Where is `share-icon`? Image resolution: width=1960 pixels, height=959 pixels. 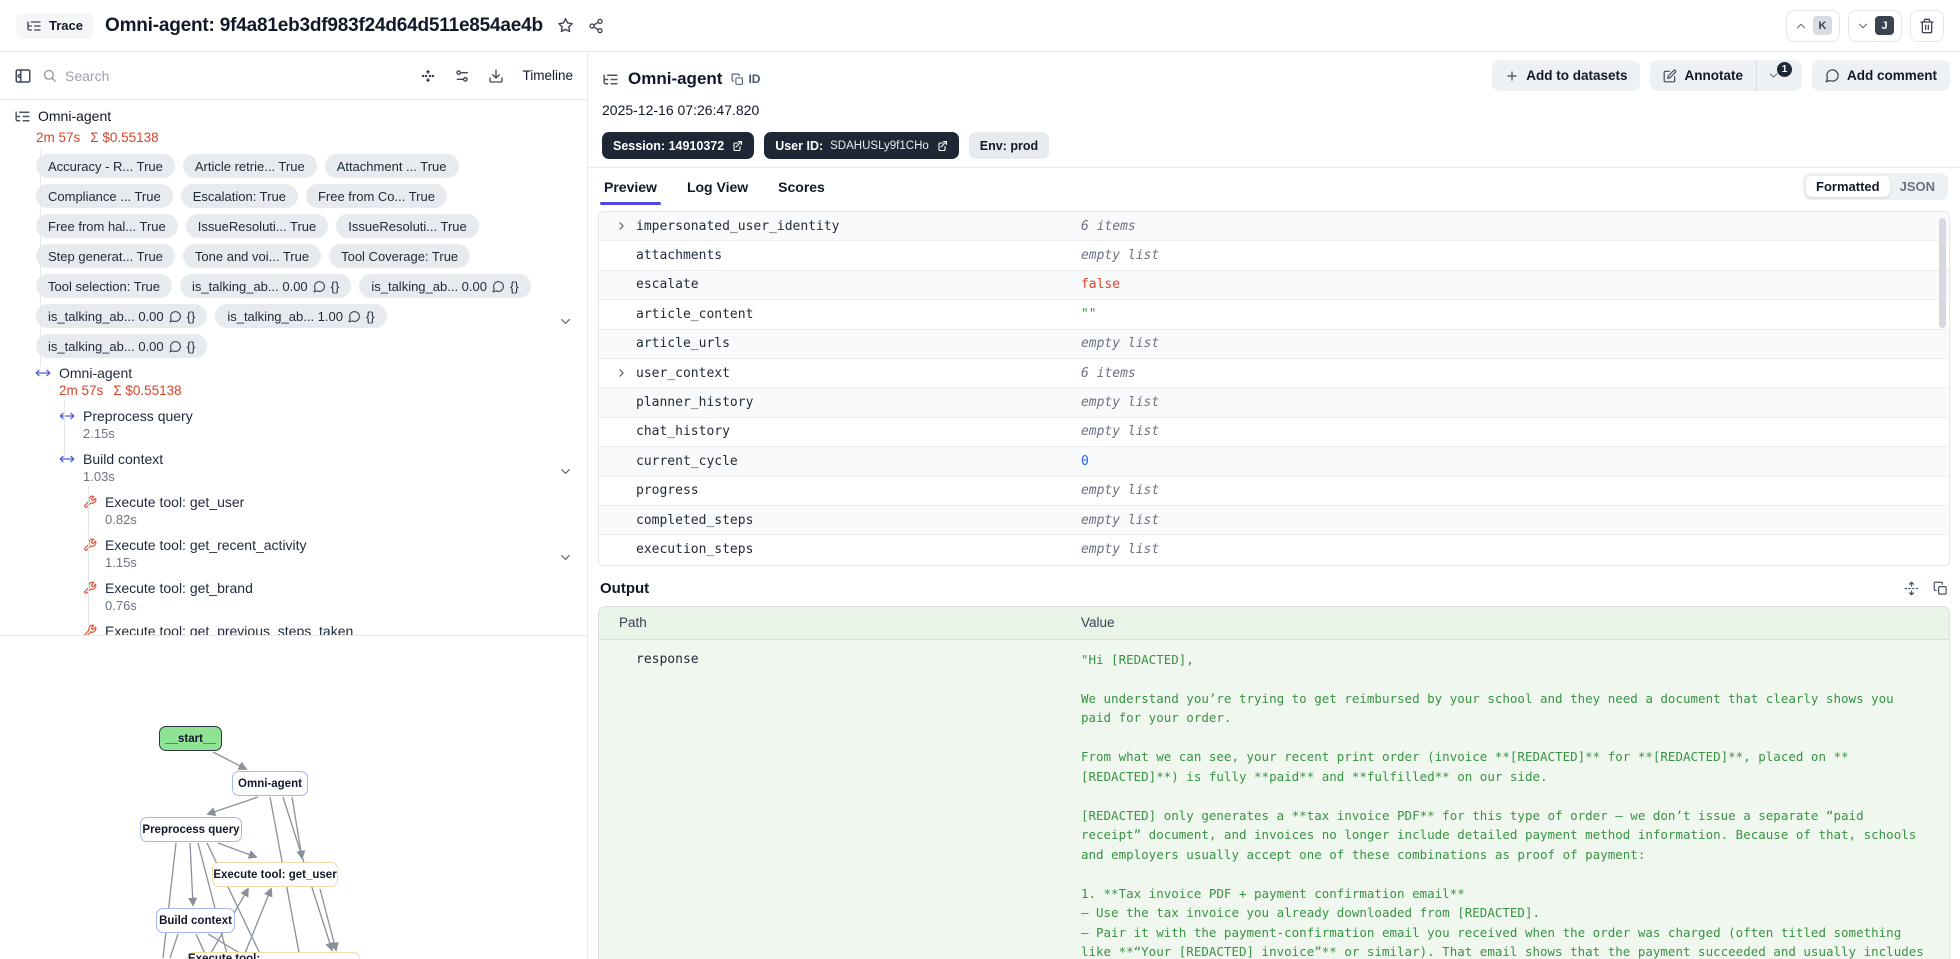
share-icon is located at coordinates (596, 26).